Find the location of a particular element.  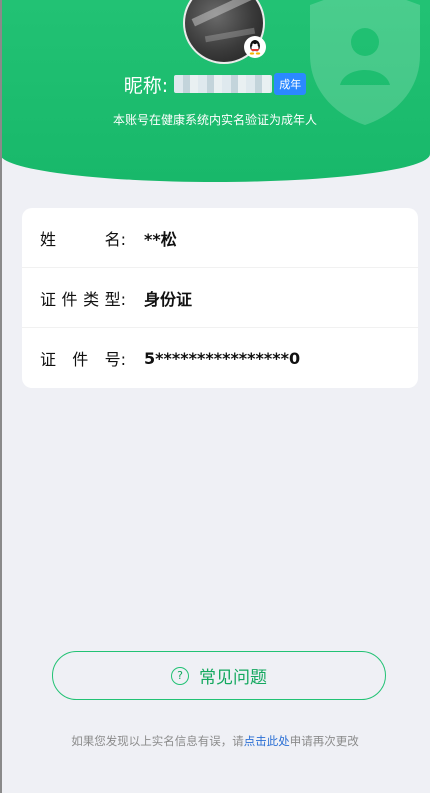

info-value-id-number: 5****************0 is located at coordinates (222, 358).